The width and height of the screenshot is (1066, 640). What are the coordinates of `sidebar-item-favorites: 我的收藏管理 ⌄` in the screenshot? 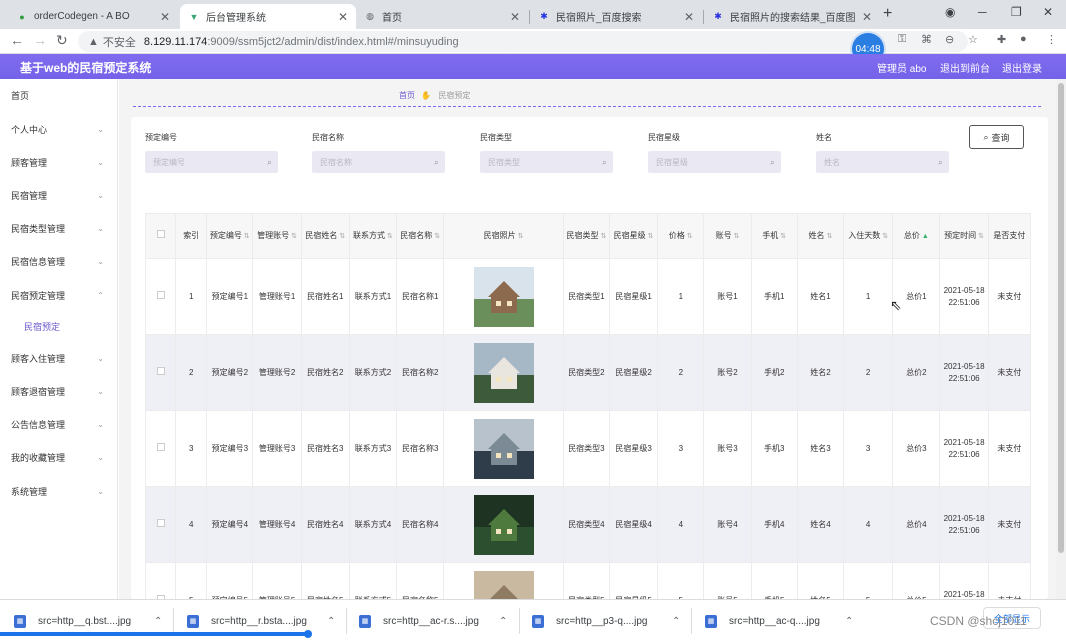 It's located at (59, 457).